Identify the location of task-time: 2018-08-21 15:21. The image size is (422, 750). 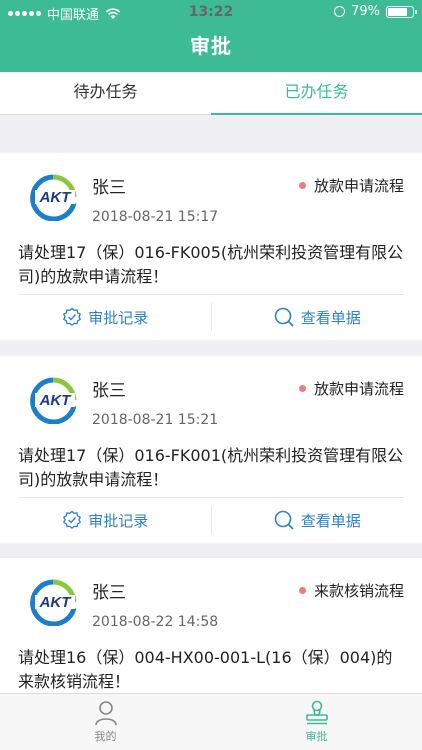
(155, 420).